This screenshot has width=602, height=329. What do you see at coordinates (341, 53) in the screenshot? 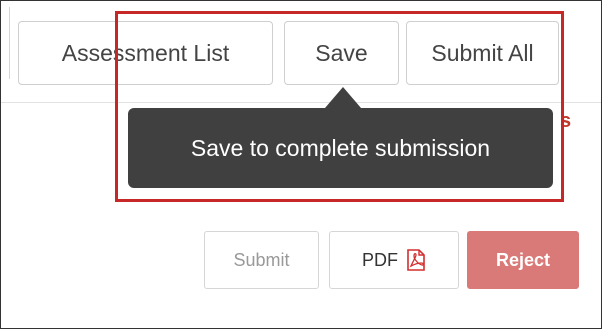
I see `save-button: Save` at bounding box center [341, 53].